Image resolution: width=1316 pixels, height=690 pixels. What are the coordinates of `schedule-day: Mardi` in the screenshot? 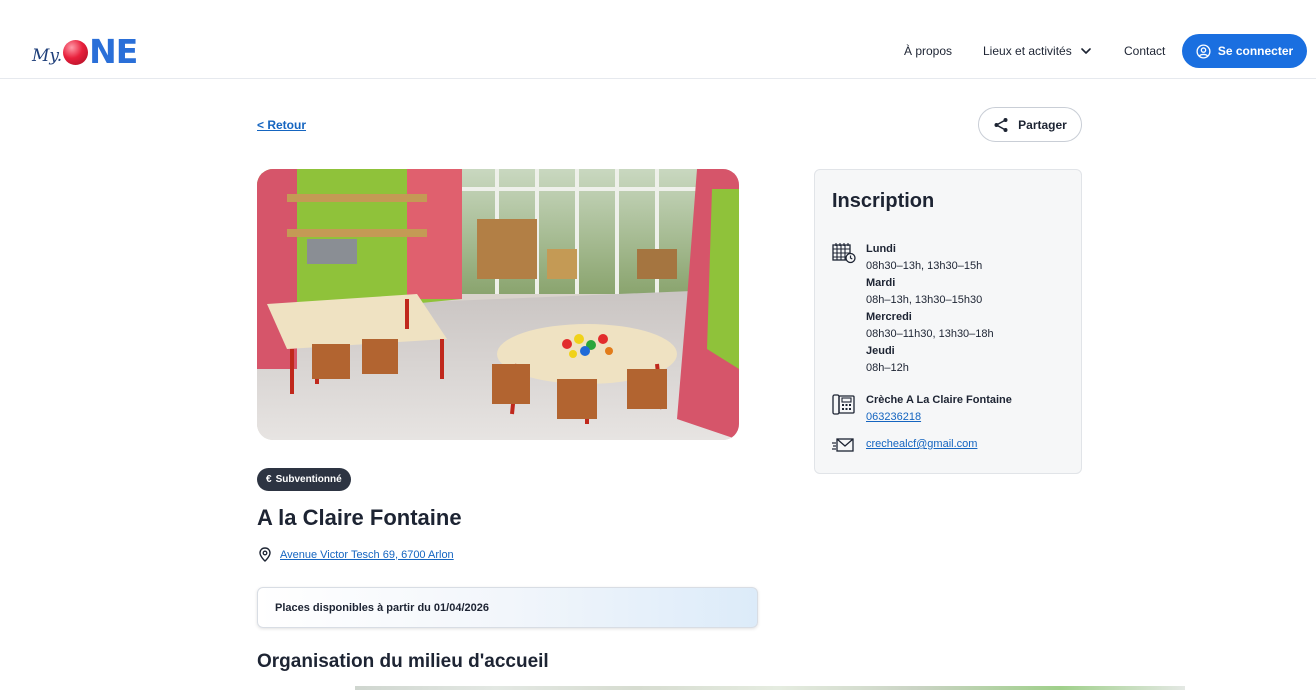 It's located at (881, 283).